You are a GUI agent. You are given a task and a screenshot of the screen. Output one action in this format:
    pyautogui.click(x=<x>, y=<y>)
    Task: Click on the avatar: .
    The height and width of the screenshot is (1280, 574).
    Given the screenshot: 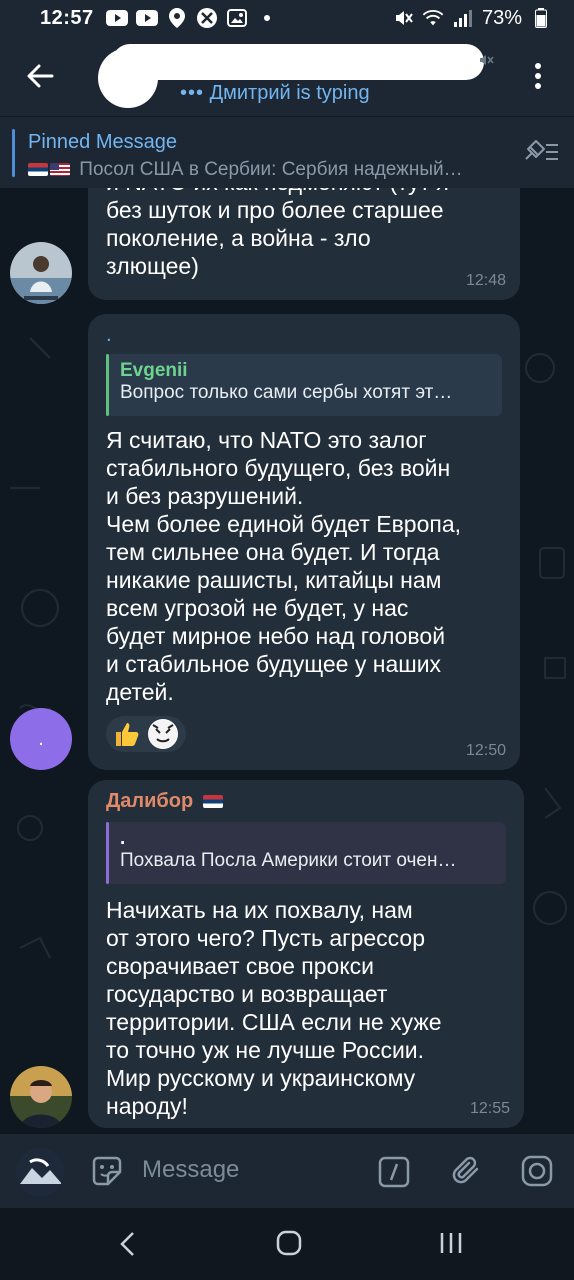 What is the action you would take?
    pyautogui.click(x=41, y=739)
    